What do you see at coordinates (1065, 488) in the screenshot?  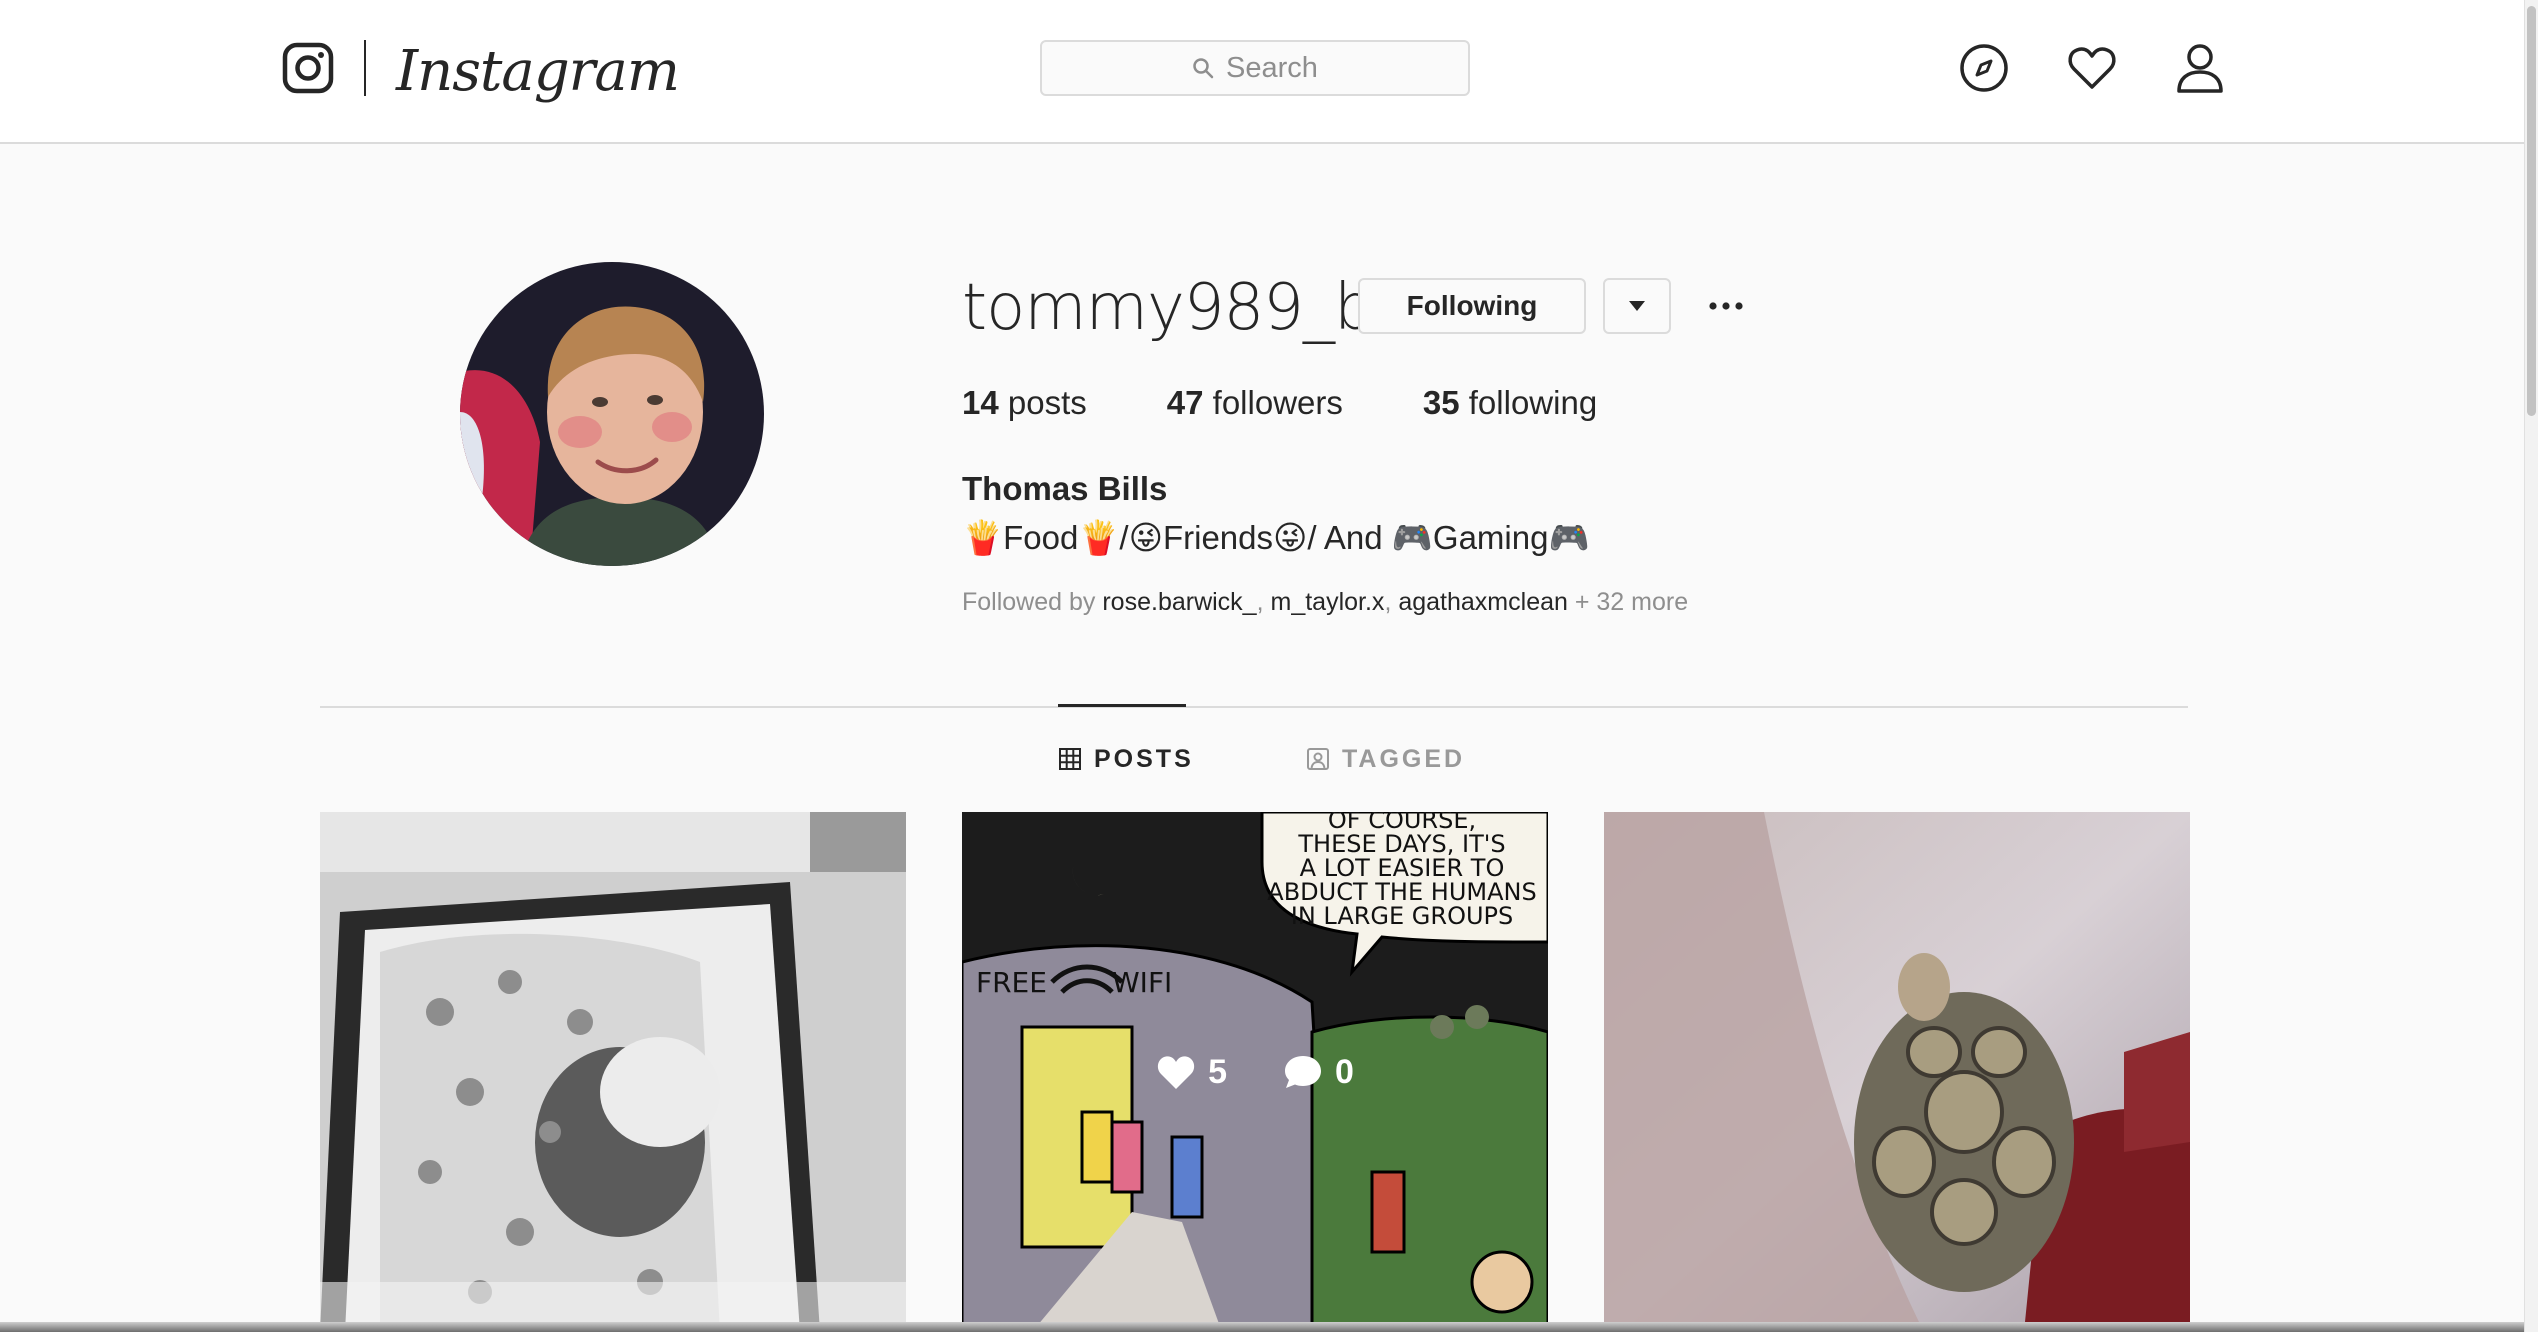 I see `profile-full-name: Thomas Bills` at bounding box center [1065, 488].